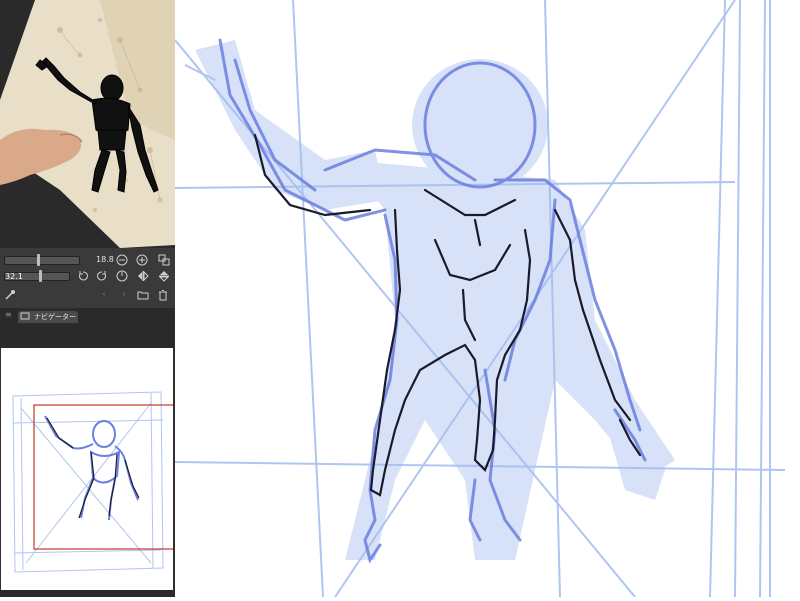  Describe the element at coordinates (105, 259) in the screenshot. I see `zoom-value: 18.8` at that location.